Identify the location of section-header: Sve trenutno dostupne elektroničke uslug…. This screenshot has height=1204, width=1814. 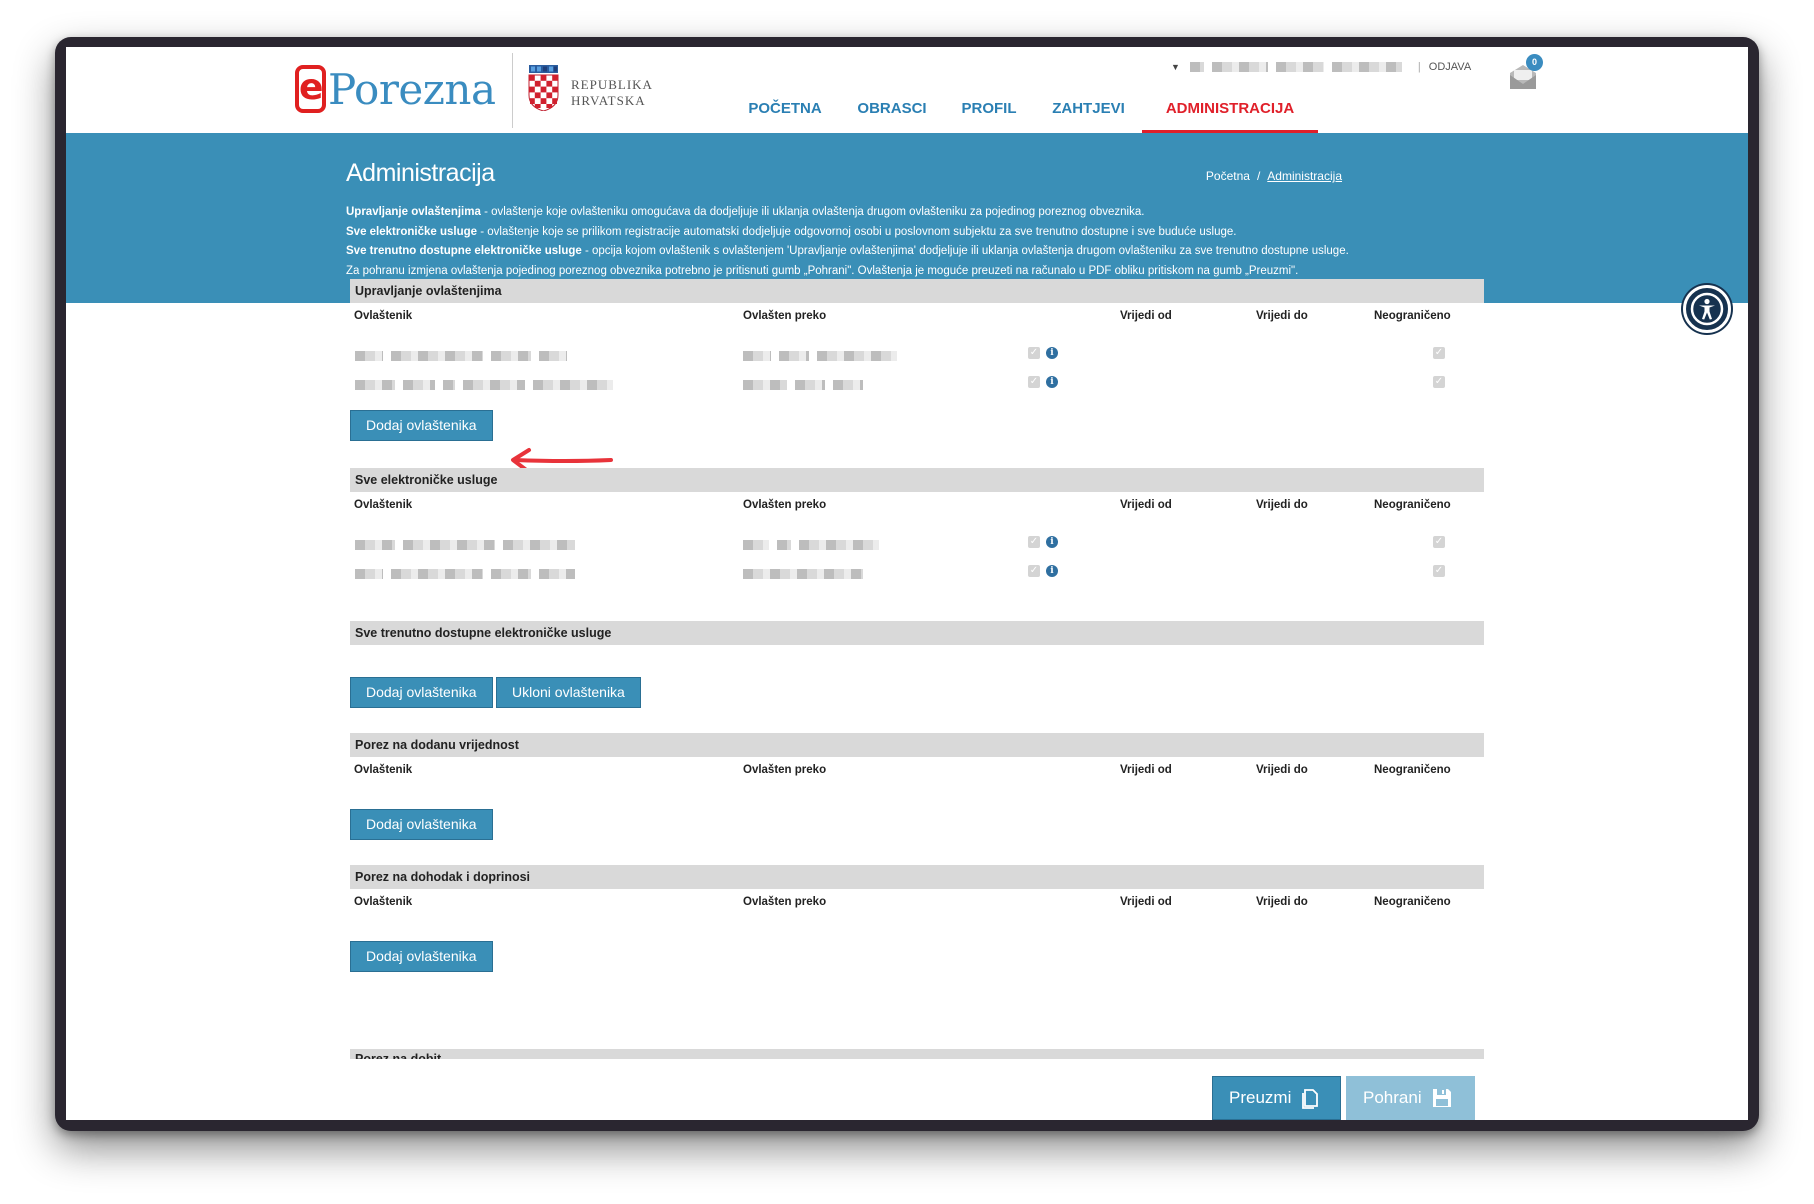
(917, 633).